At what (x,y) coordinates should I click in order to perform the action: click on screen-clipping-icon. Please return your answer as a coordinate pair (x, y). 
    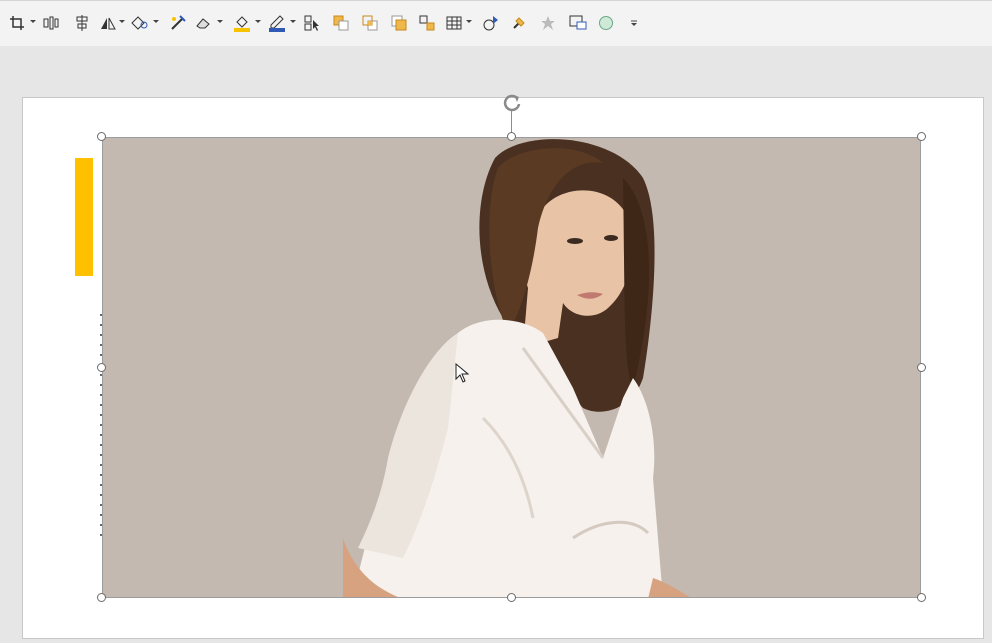
    Looking at the image, I should click on (578, 23).